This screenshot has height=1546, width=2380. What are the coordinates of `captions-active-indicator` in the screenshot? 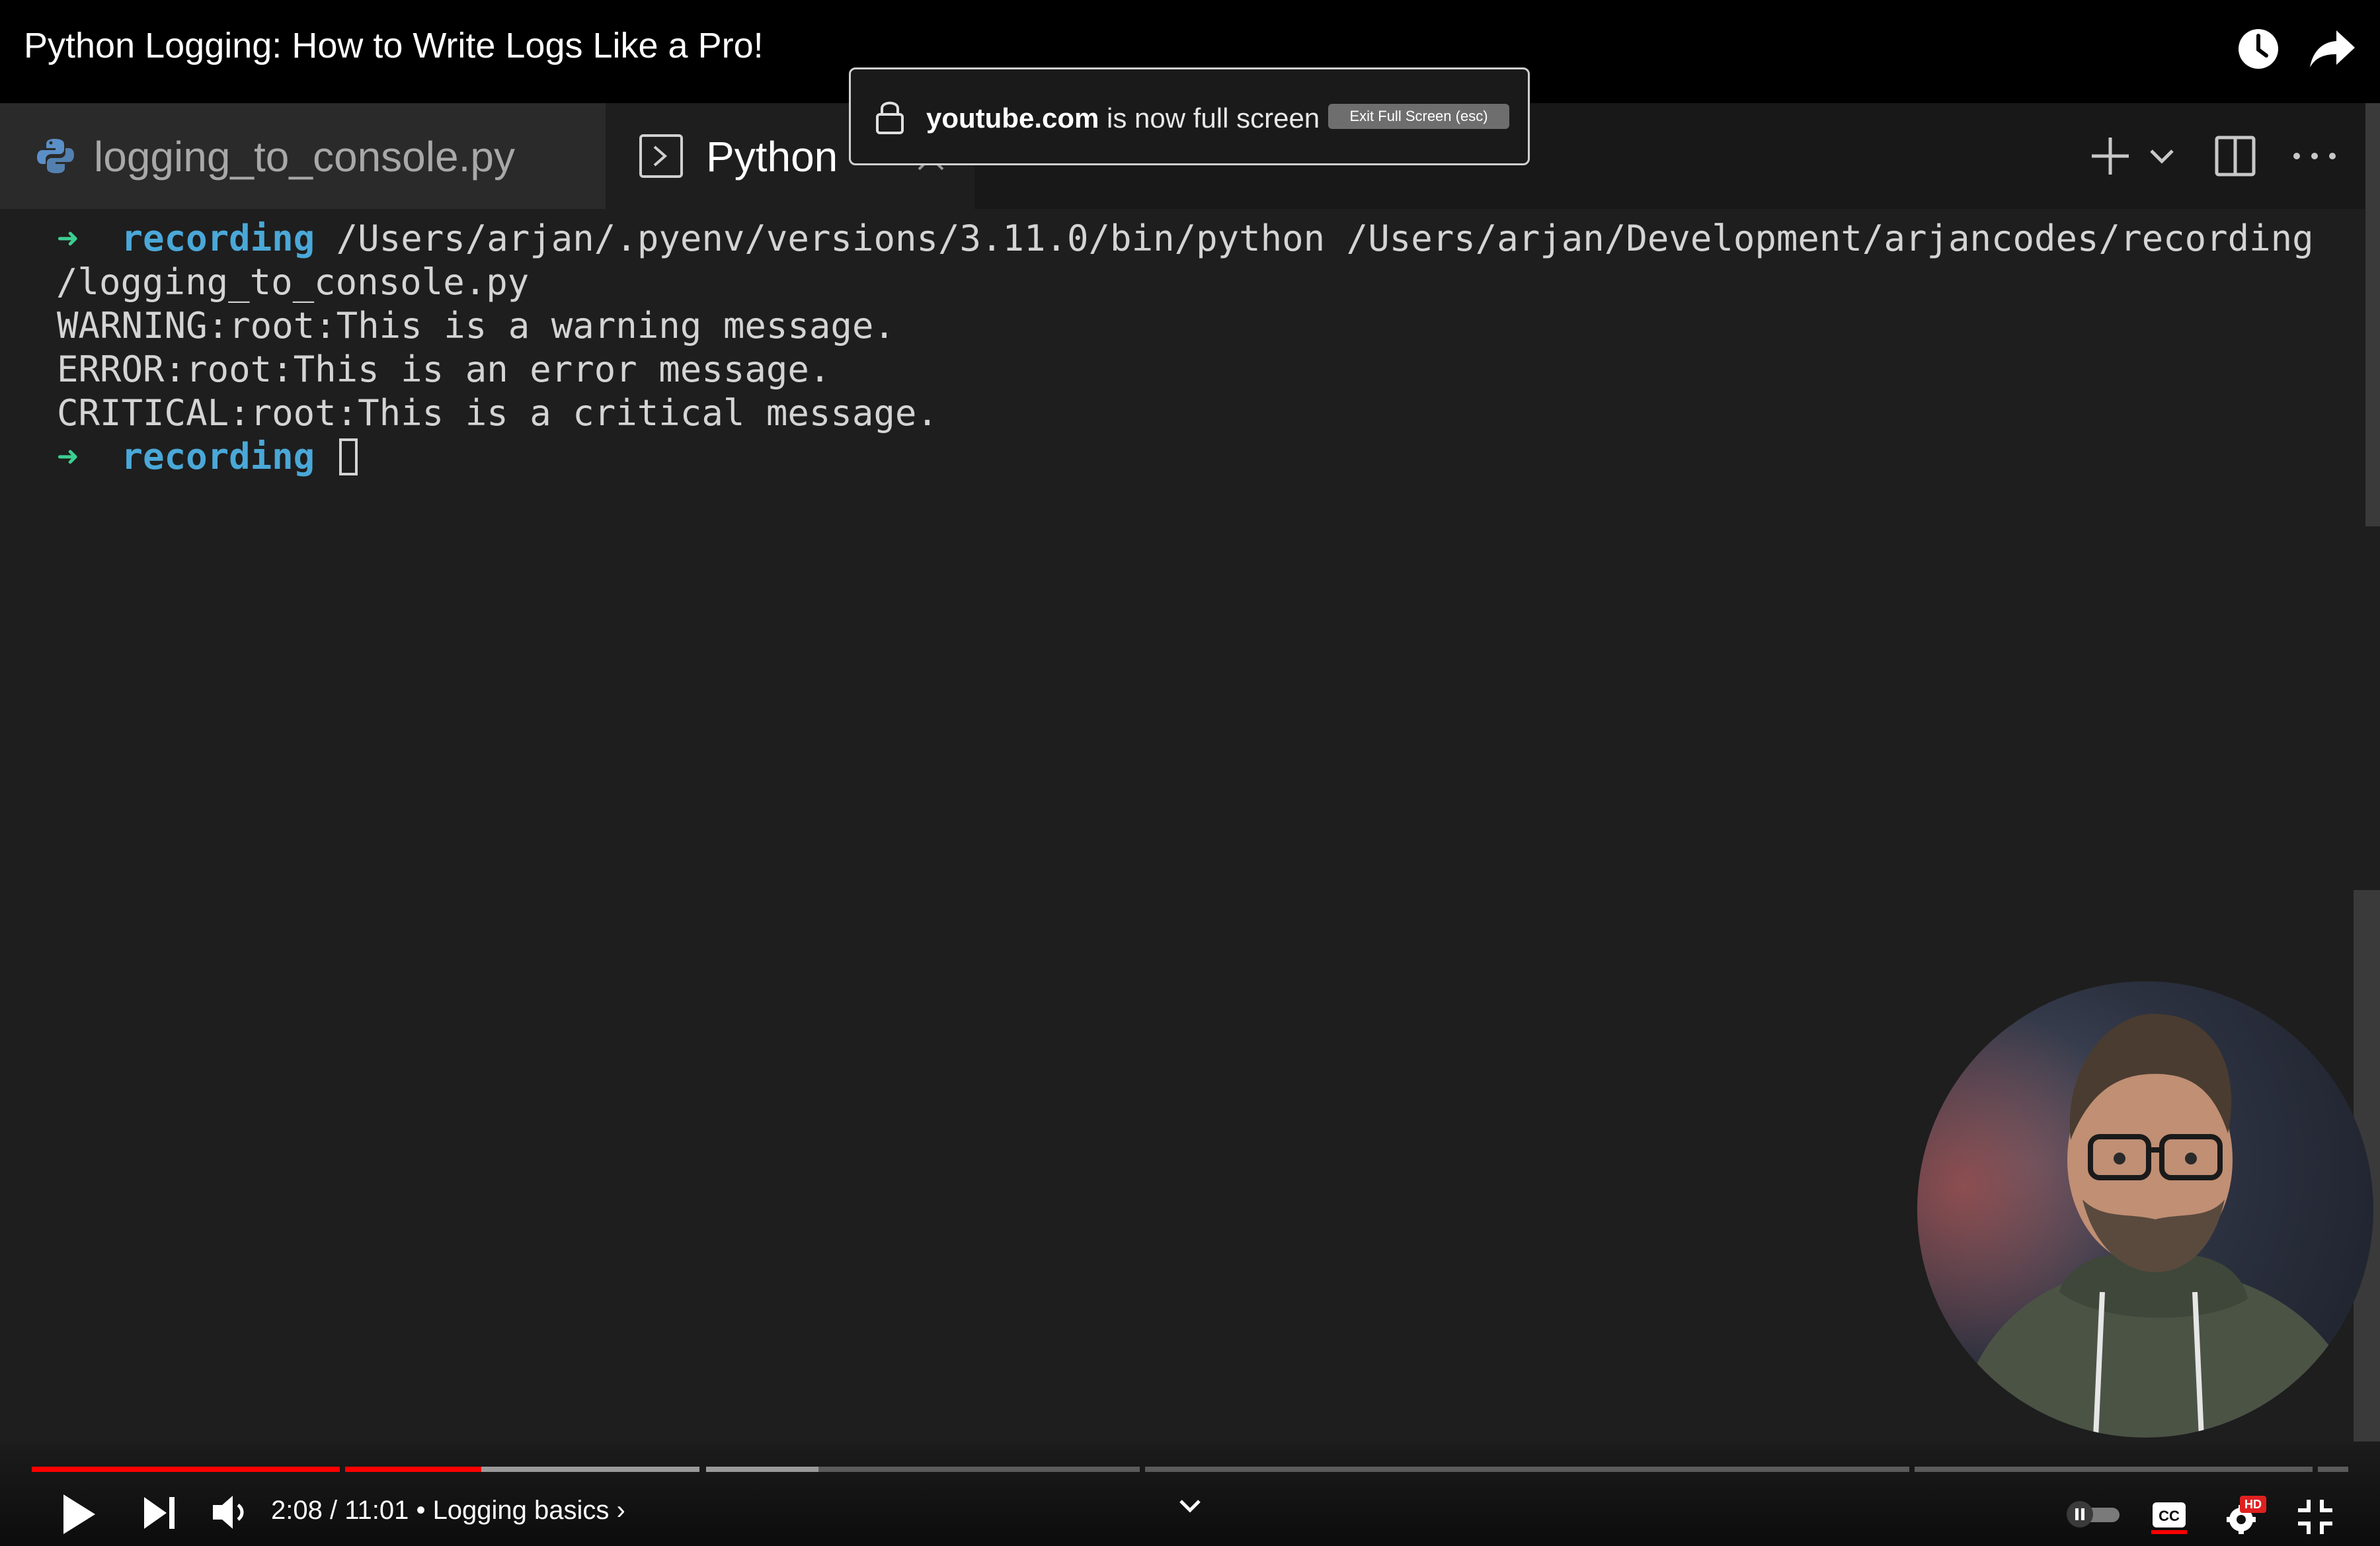 It's located at (2169, 1532).